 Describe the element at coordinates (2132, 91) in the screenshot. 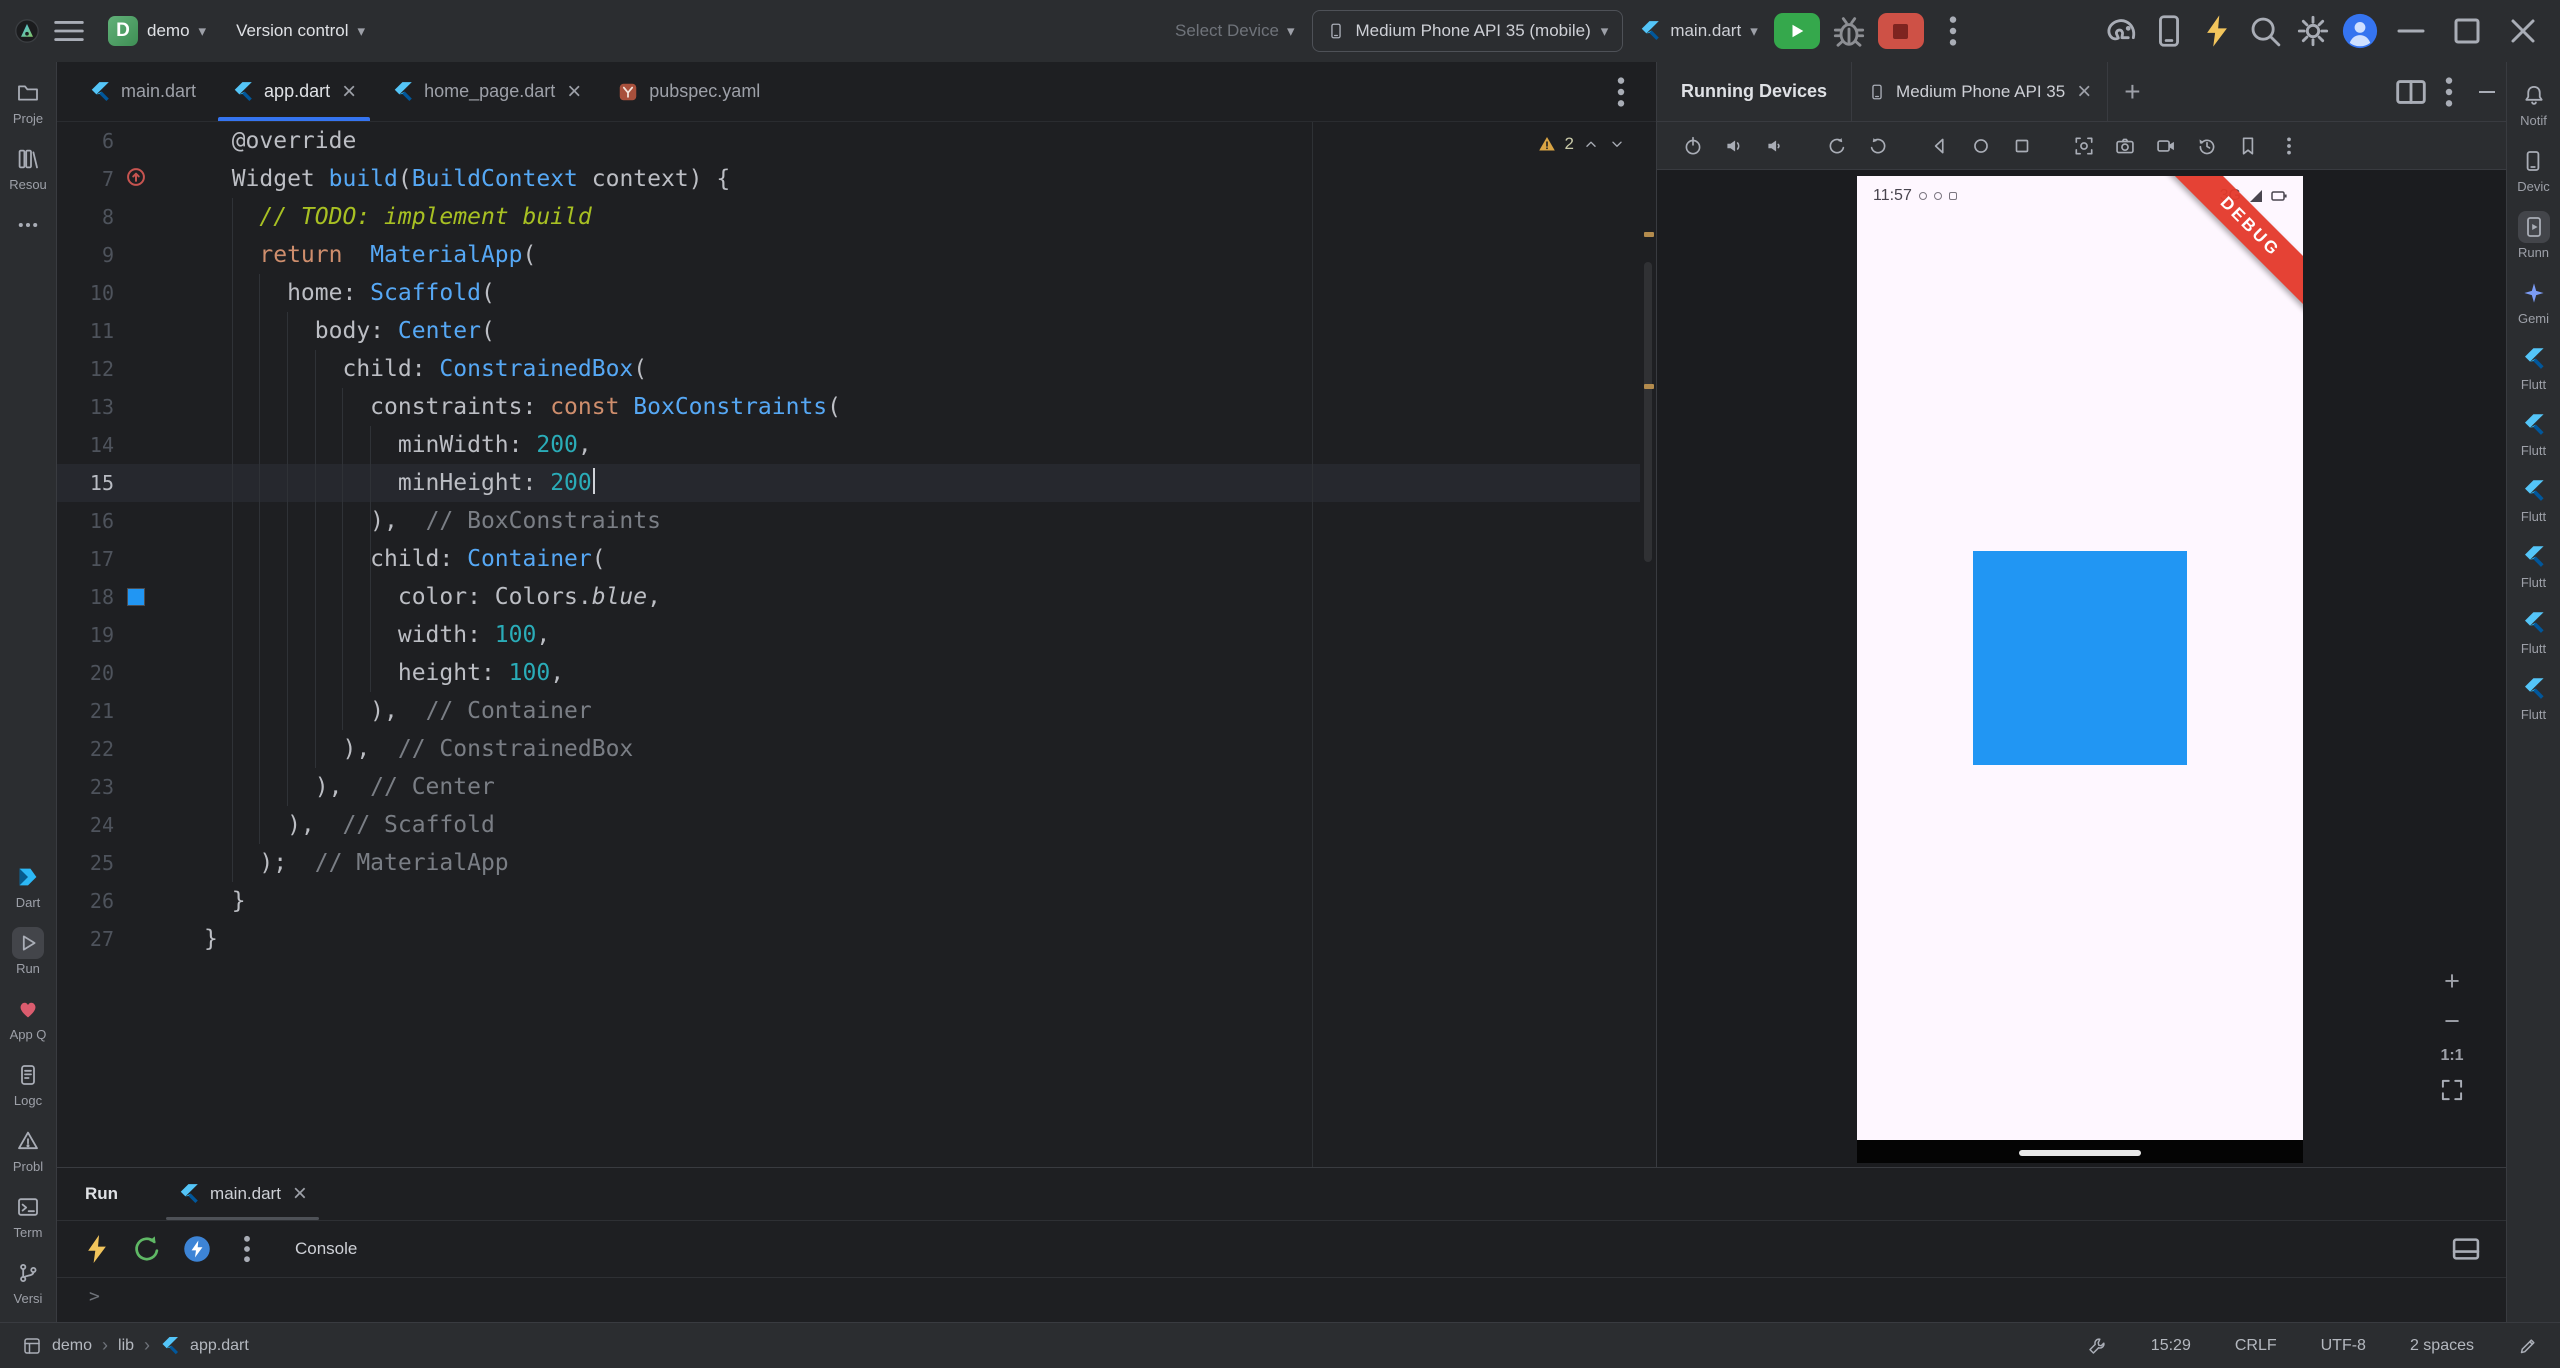

I see `add-device-icon: +` at that location.